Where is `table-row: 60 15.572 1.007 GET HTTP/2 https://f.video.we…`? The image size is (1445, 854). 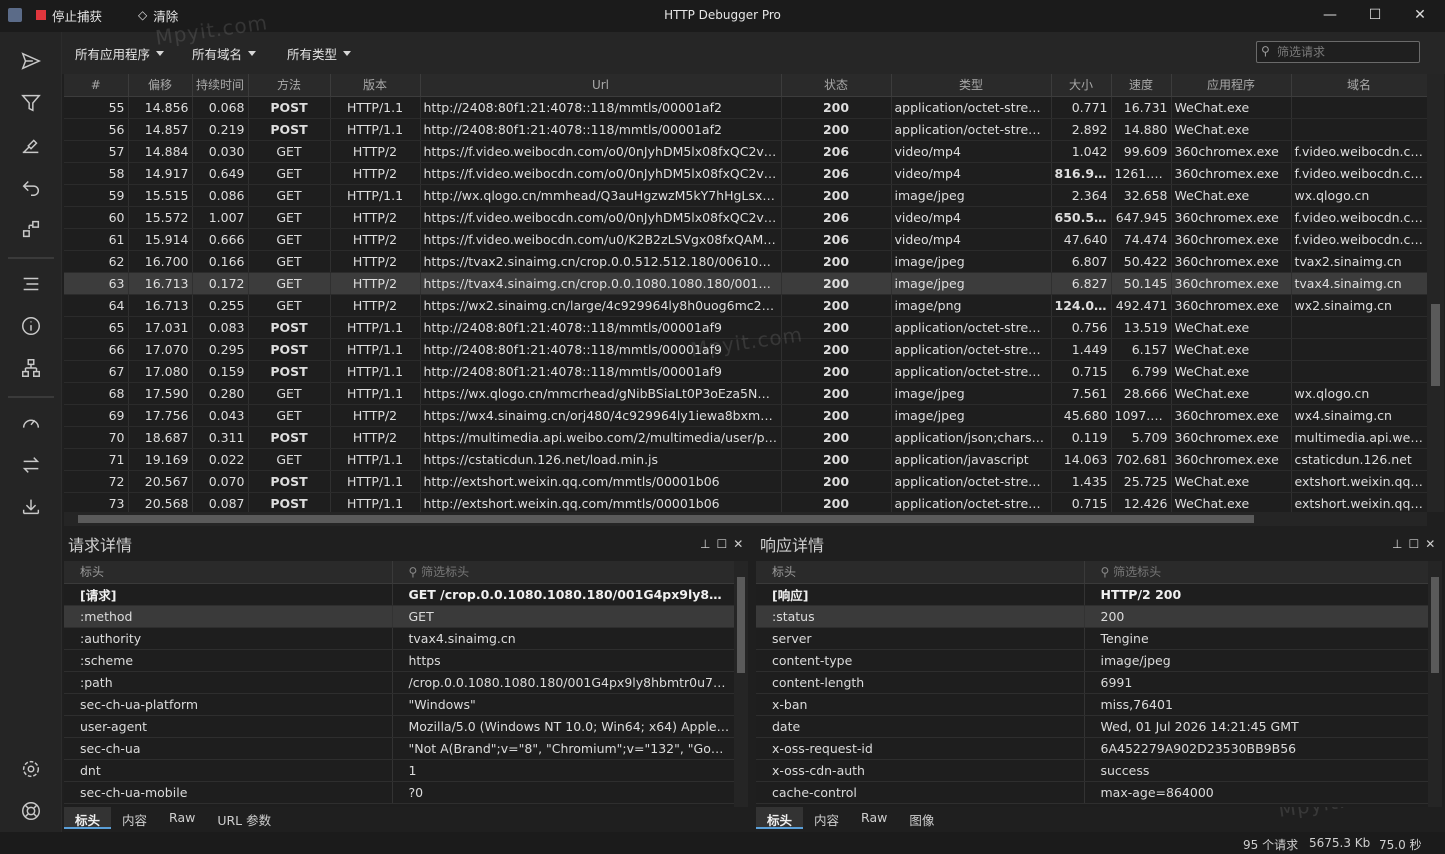 table-row: 60 15.572 1.007 GET HTTP/2 https://f.video.we… is located at coordinates (745, 217).